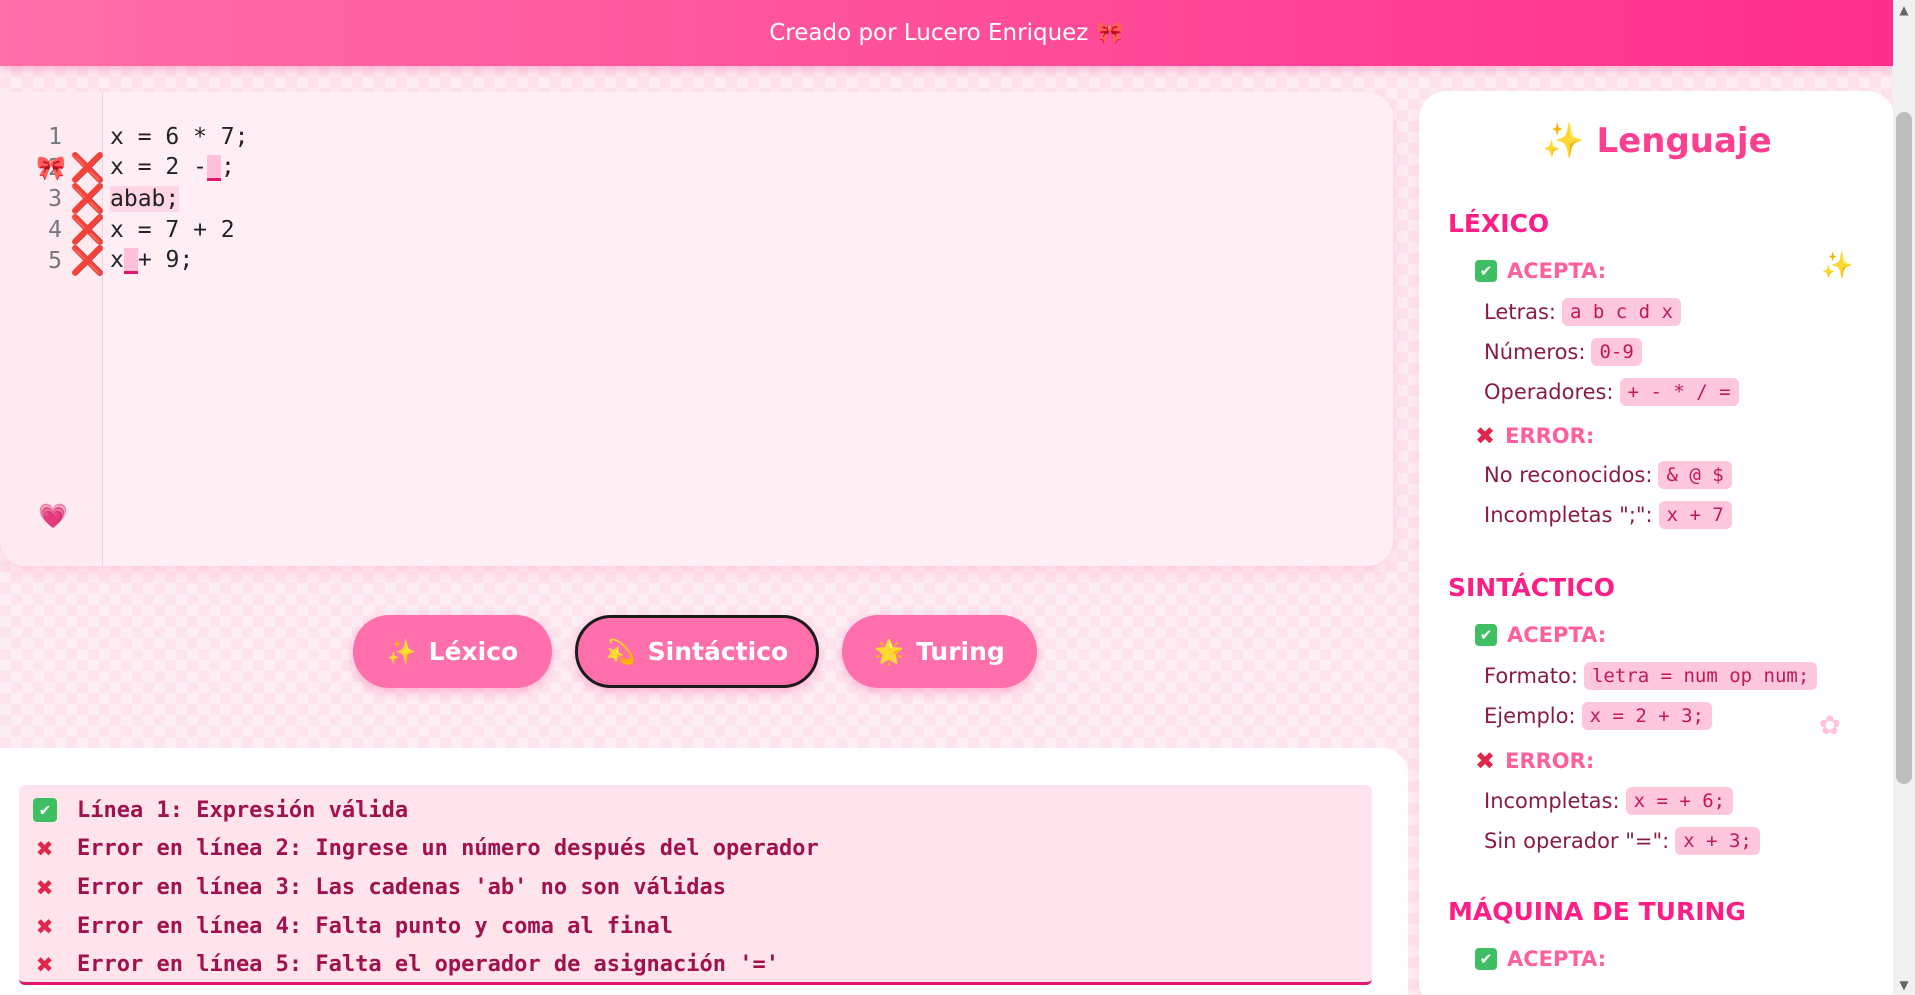  Describe the element at coordinates (695, 136) in the screenshot. I see `editor-line: 1 x = 6 * 7;` at that location.